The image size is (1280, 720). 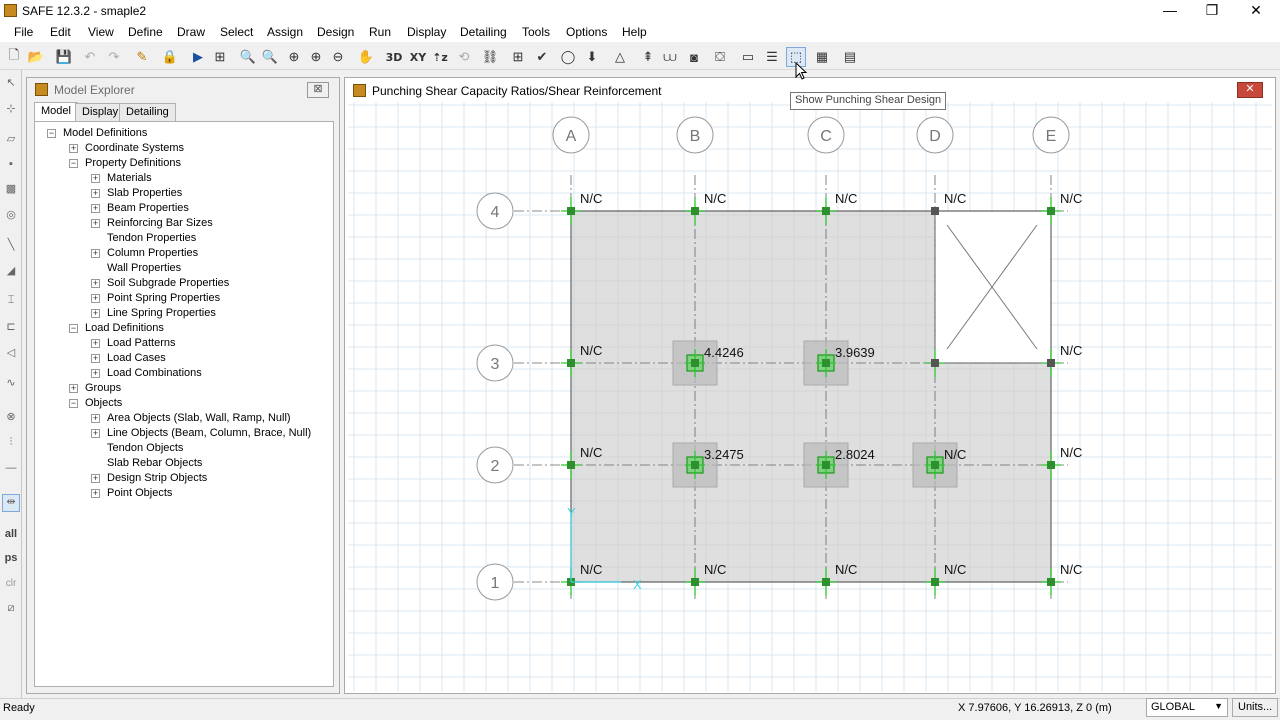 What do you see at coordinates (338, 57) in the screenshot?
I see `zoom-out-icon: ⊖` at bounding box center [338, 57].